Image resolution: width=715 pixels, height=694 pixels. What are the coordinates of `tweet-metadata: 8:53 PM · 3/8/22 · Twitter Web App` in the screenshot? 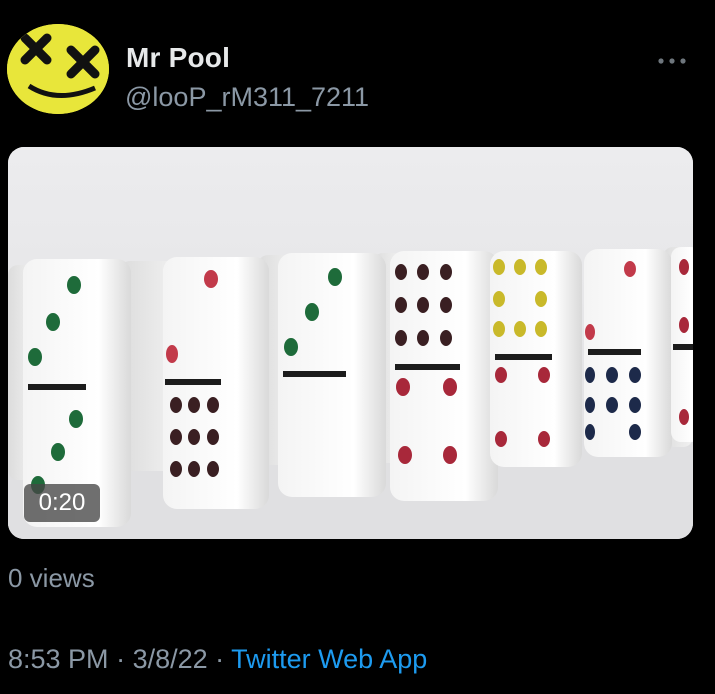 It's located at (217, 659).